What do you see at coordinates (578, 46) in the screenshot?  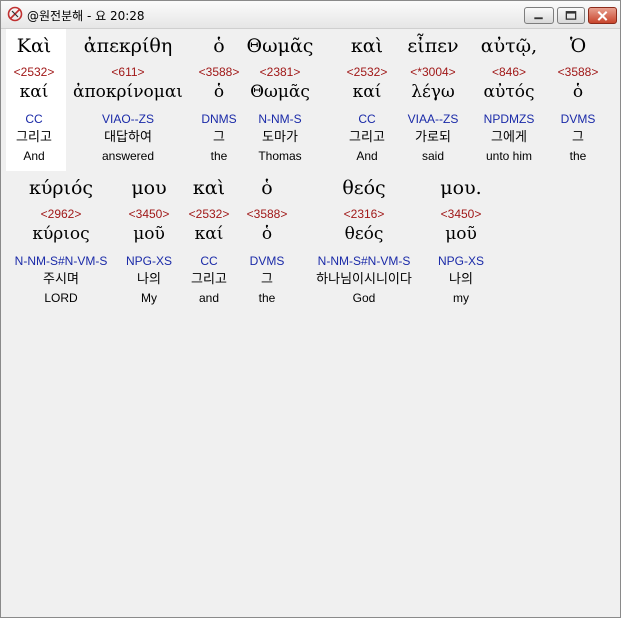 I see `greek-word: Ὁ` at bounding box center [578, 46].